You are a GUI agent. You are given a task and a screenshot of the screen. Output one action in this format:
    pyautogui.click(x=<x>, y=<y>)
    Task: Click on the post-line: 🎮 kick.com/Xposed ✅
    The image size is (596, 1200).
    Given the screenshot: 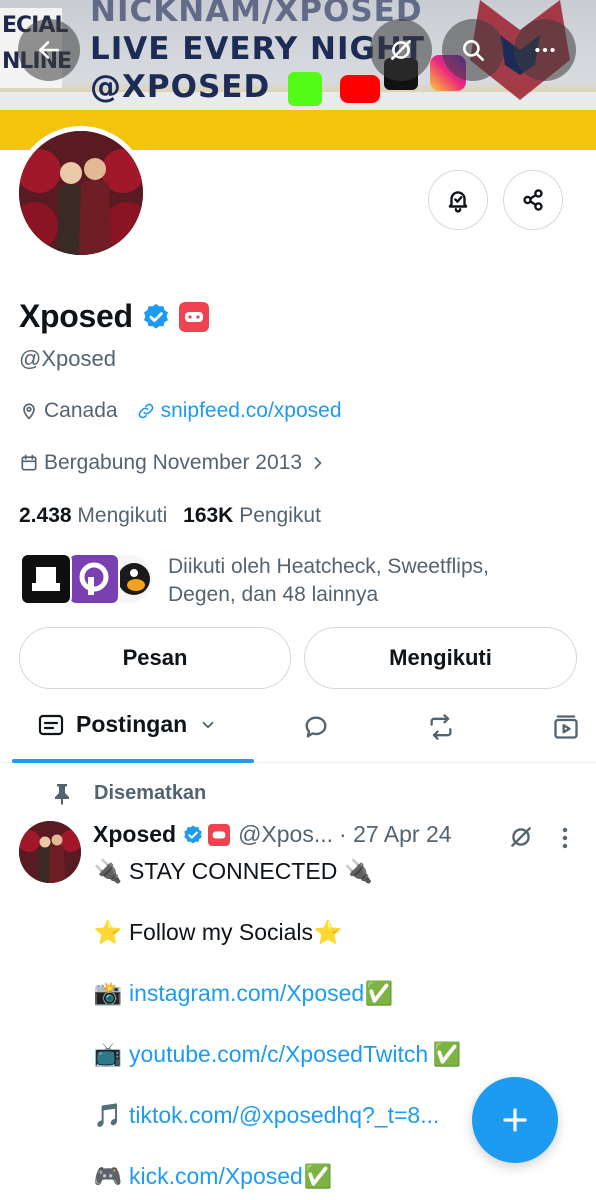 What is the action you would take?
    pyautogui.click(x=280, y=1180)
    